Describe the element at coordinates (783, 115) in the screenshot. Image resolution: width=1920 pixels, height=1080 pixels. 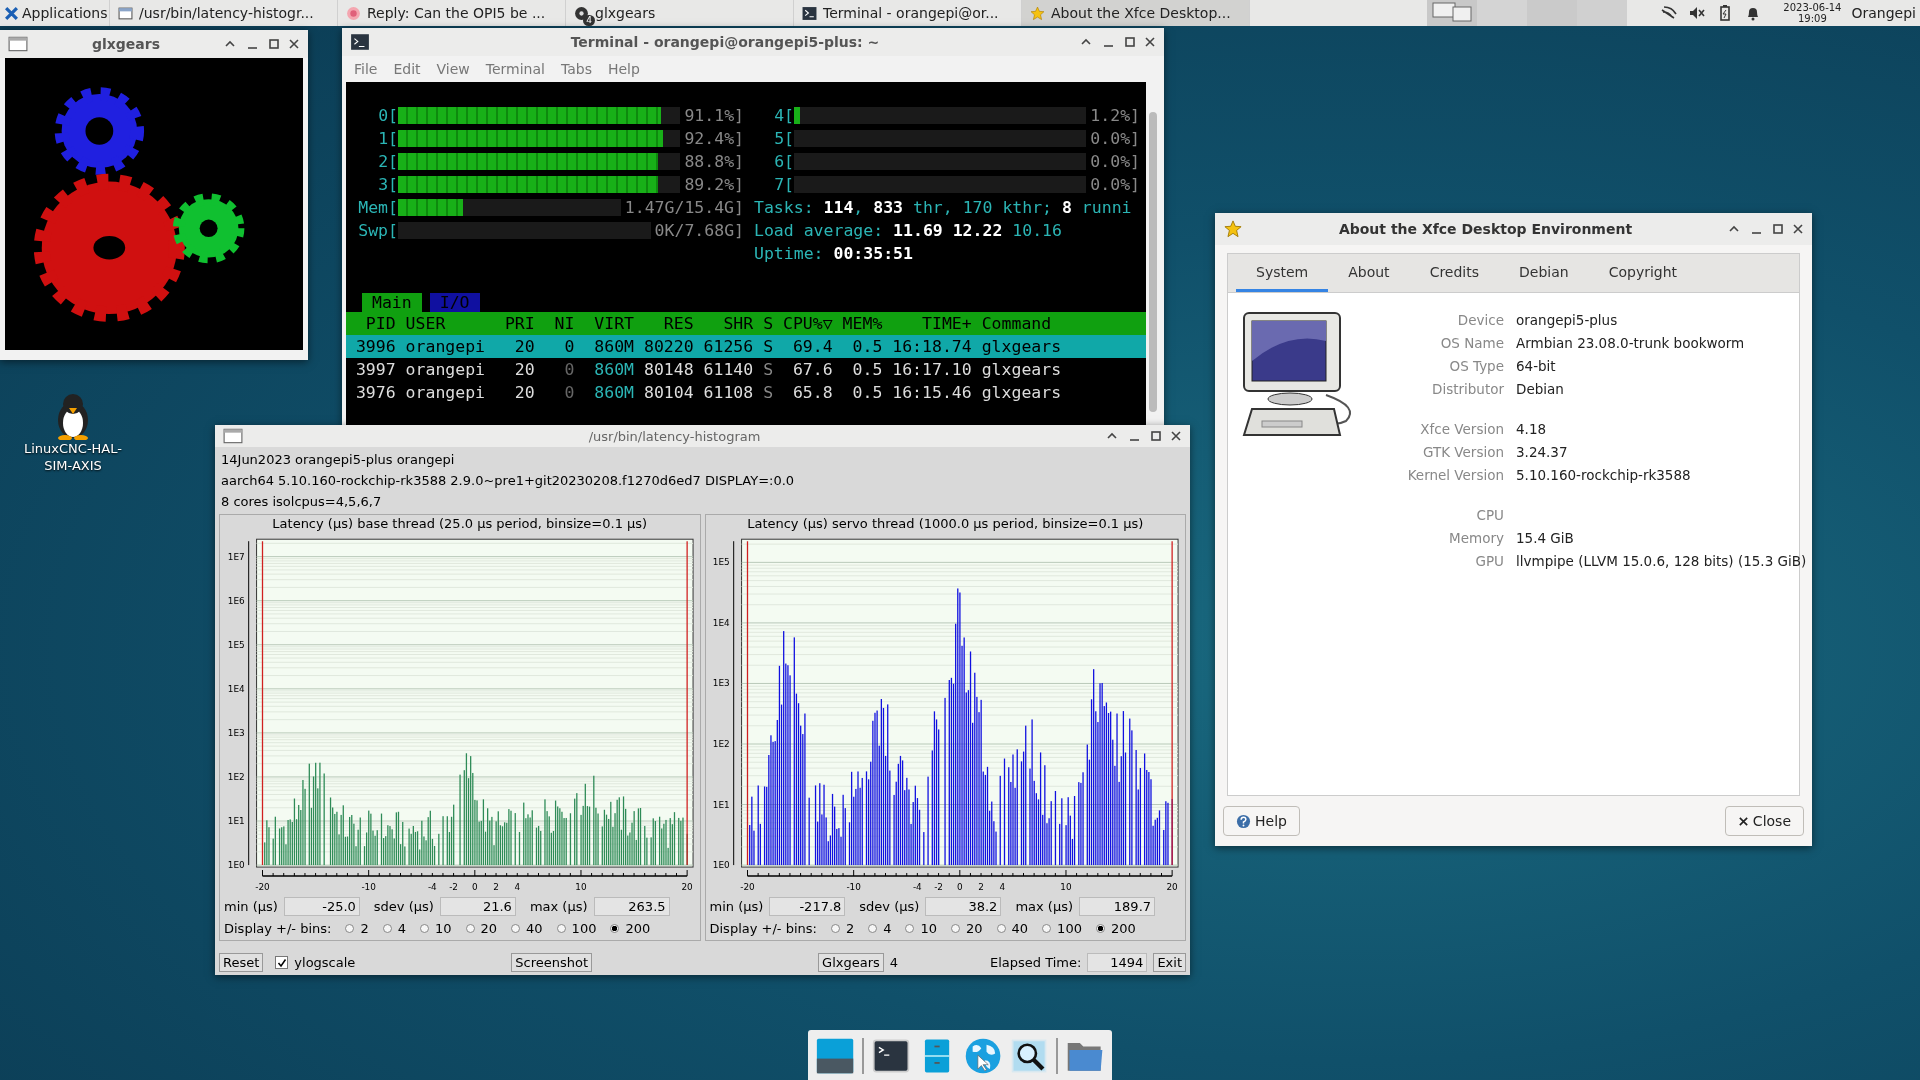
I see `meter-label: 4[` at that location.